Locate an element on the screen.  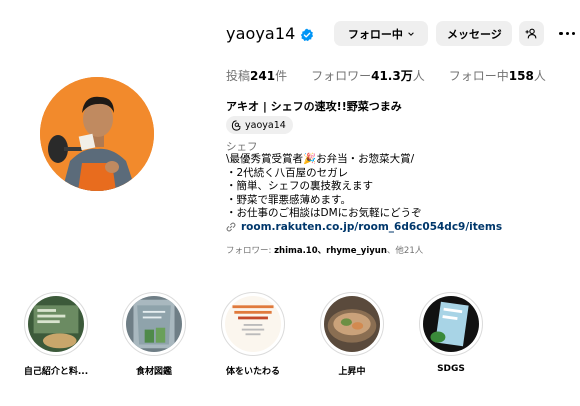
more-options-icon is located at coordinates (567, 34).